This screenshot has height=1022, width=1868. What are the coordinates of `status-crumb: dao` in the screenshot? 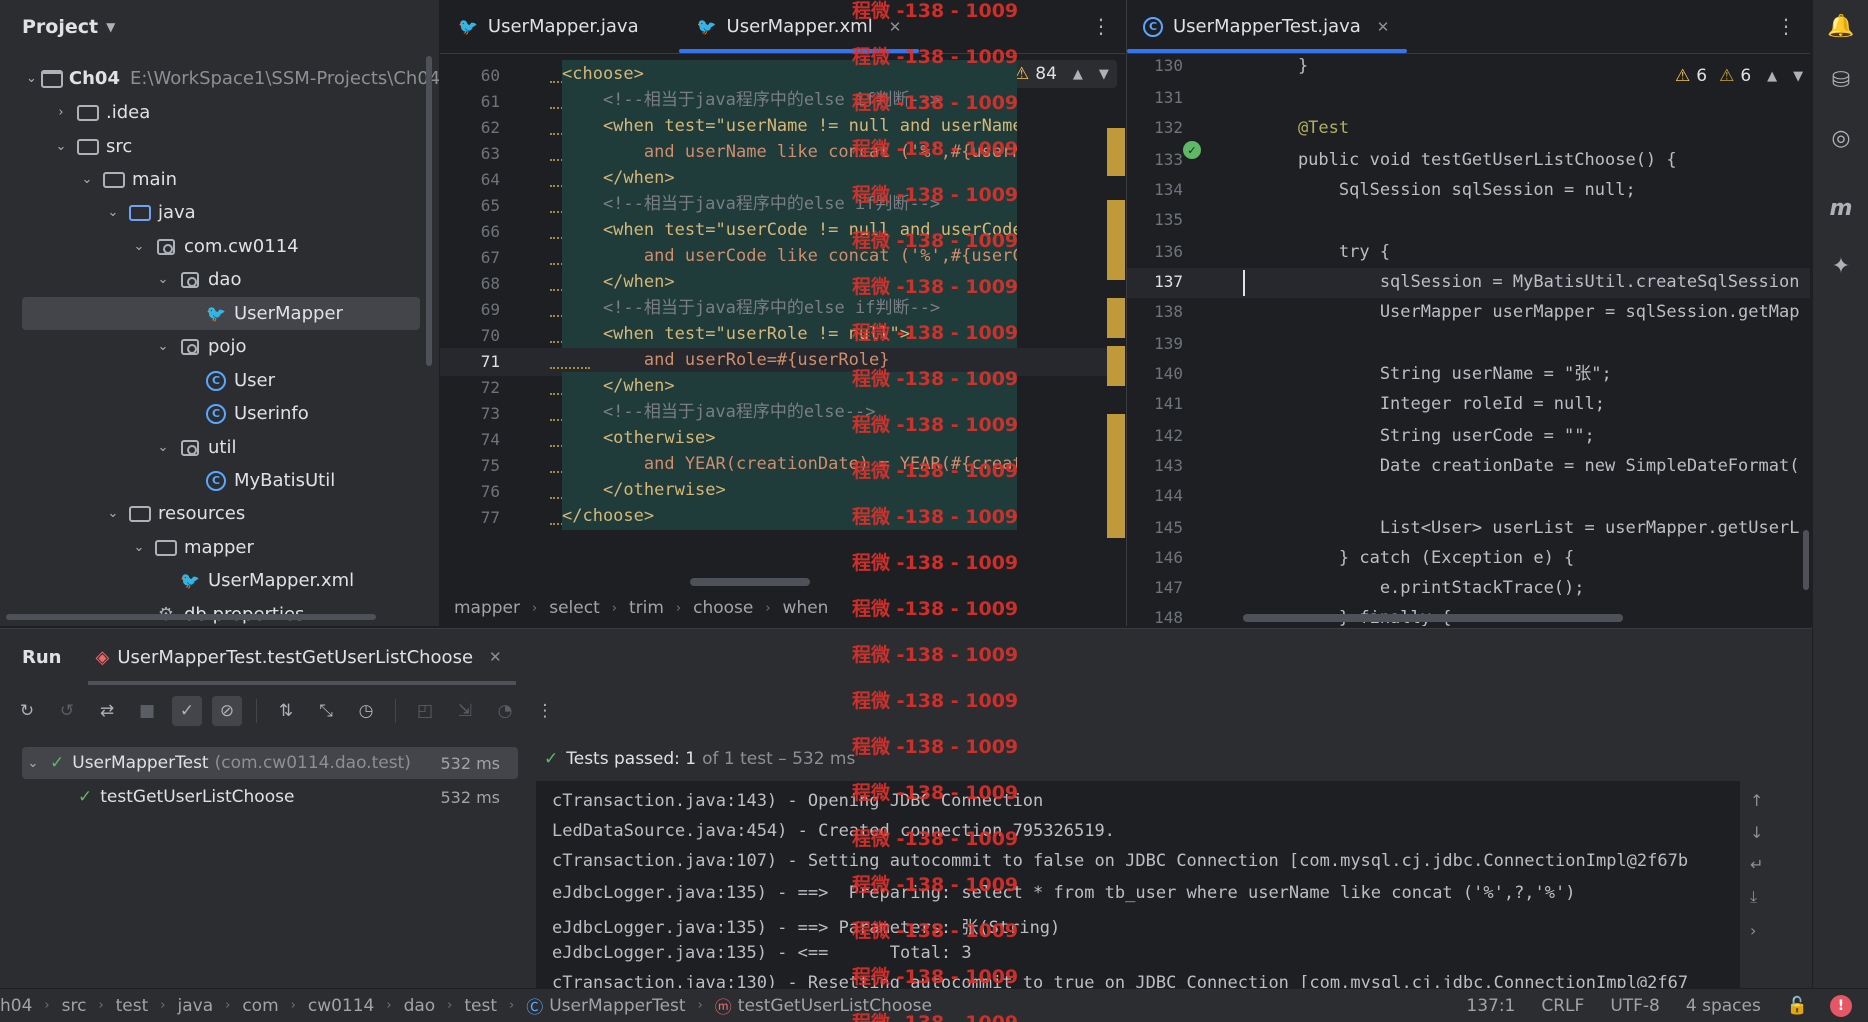 It's located at (420, 1006).